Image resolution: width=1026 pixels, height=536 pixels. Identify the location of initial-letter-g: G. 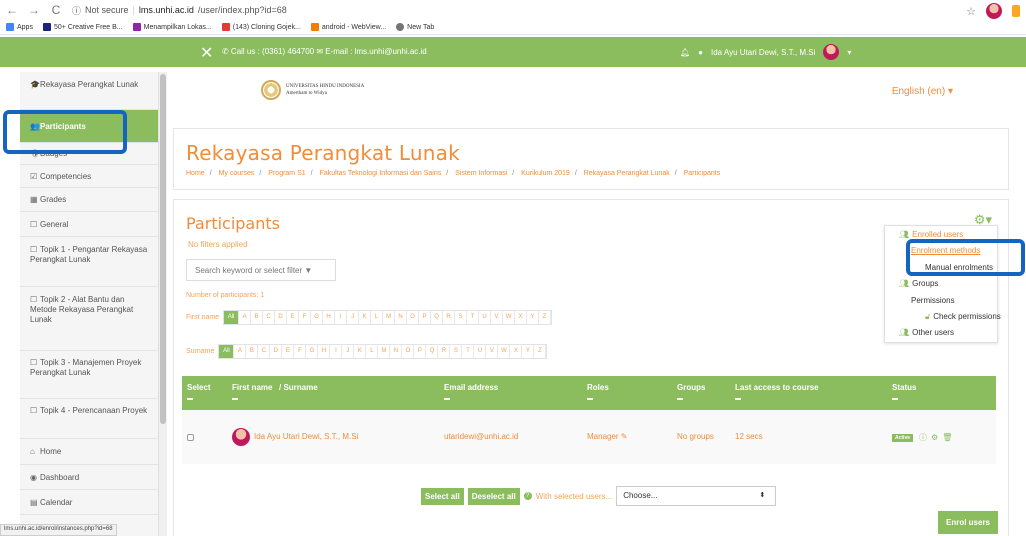
(317, 317).